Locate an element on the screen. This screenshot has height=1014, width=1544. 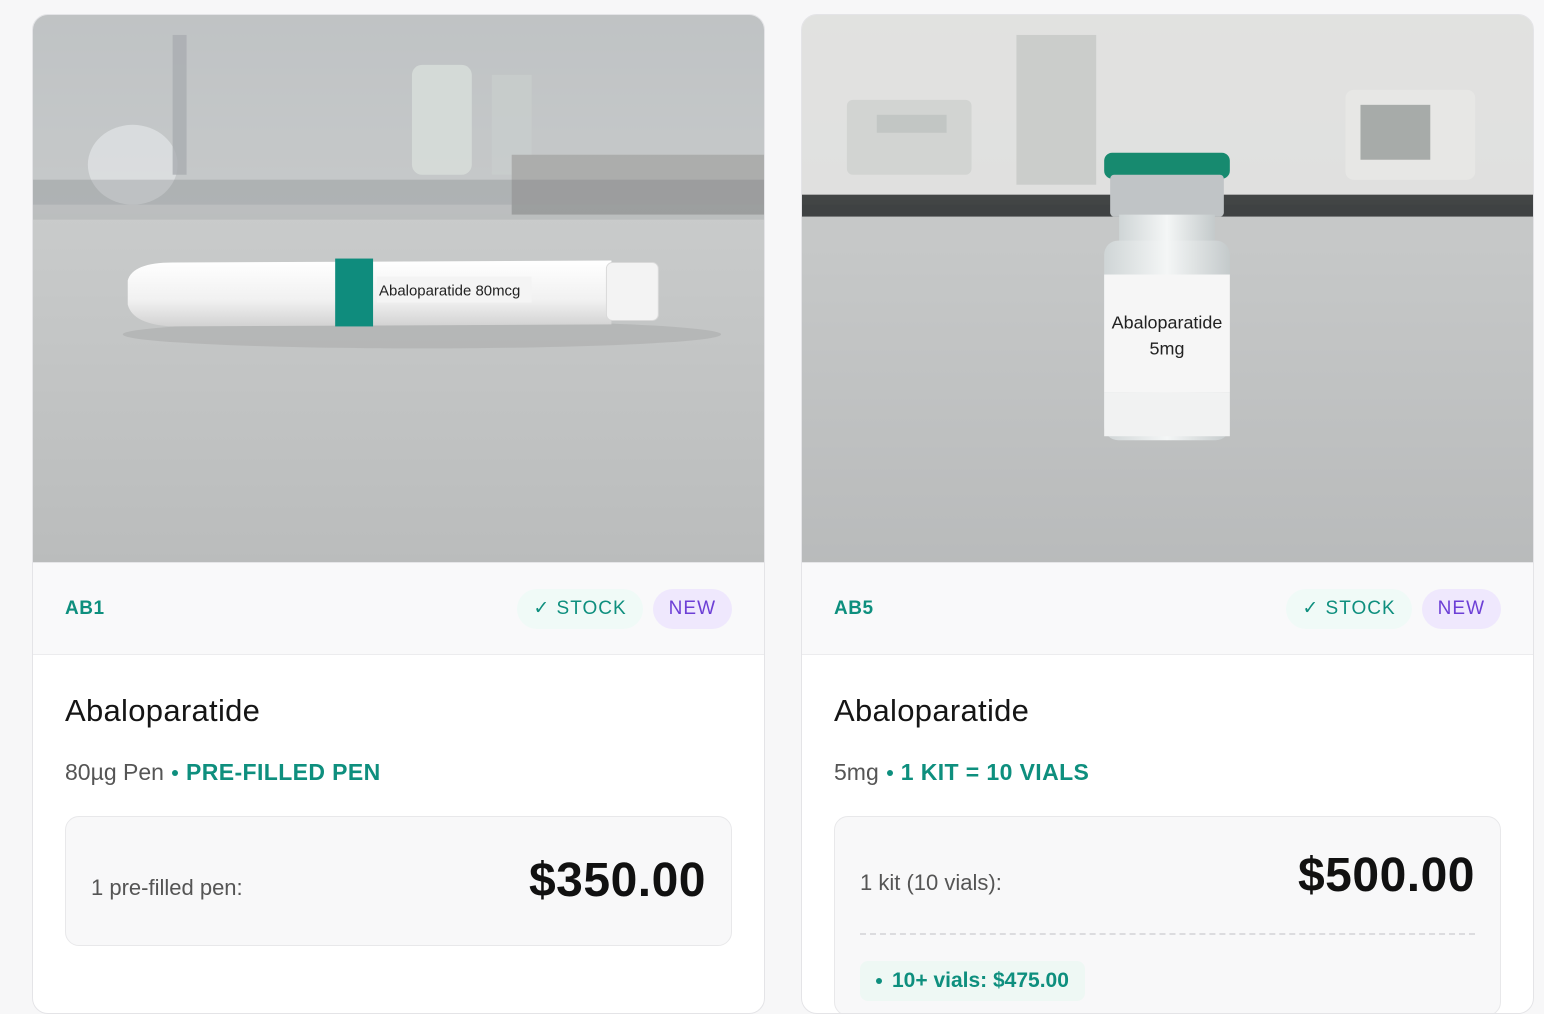
price-value: $500.00 is located at coordinates (1386, 875).